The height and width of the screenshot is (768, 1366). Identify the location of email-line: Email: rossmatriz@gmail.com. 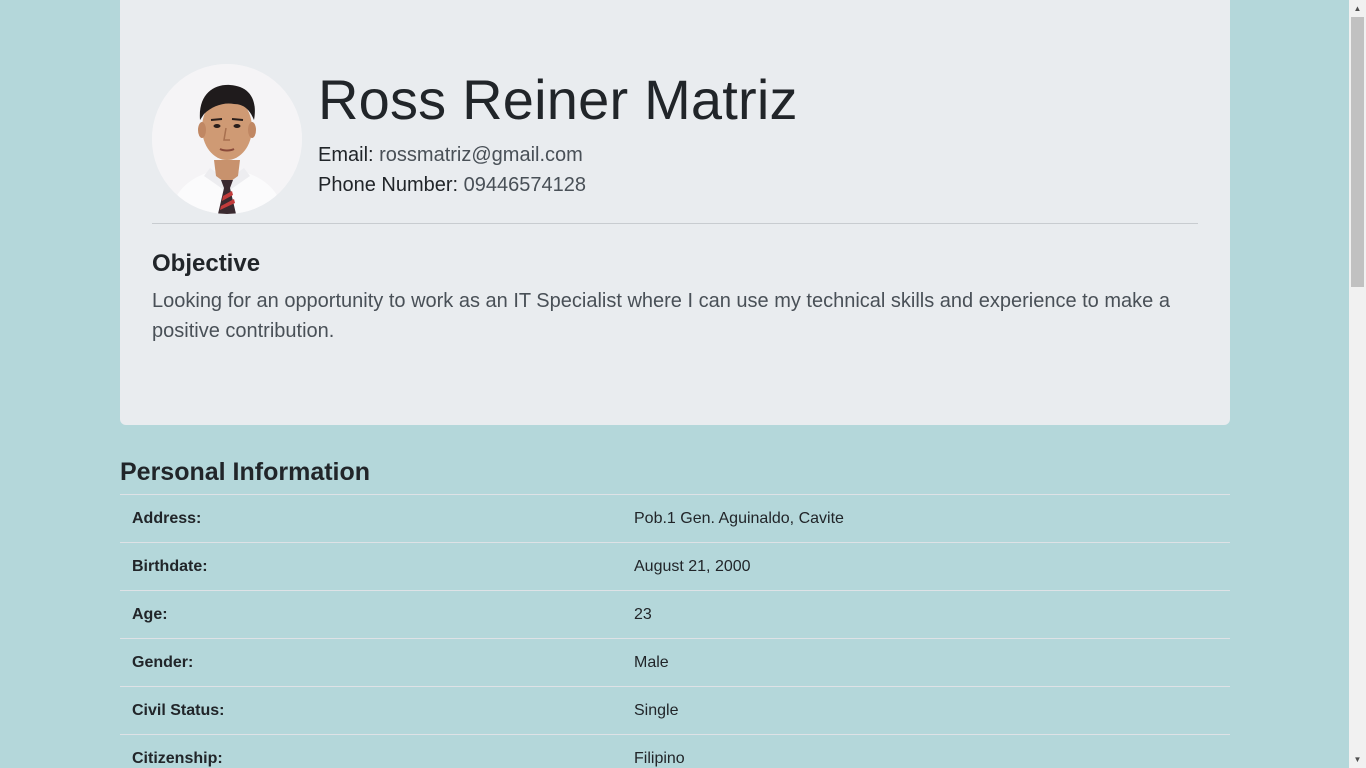
(450, 155).